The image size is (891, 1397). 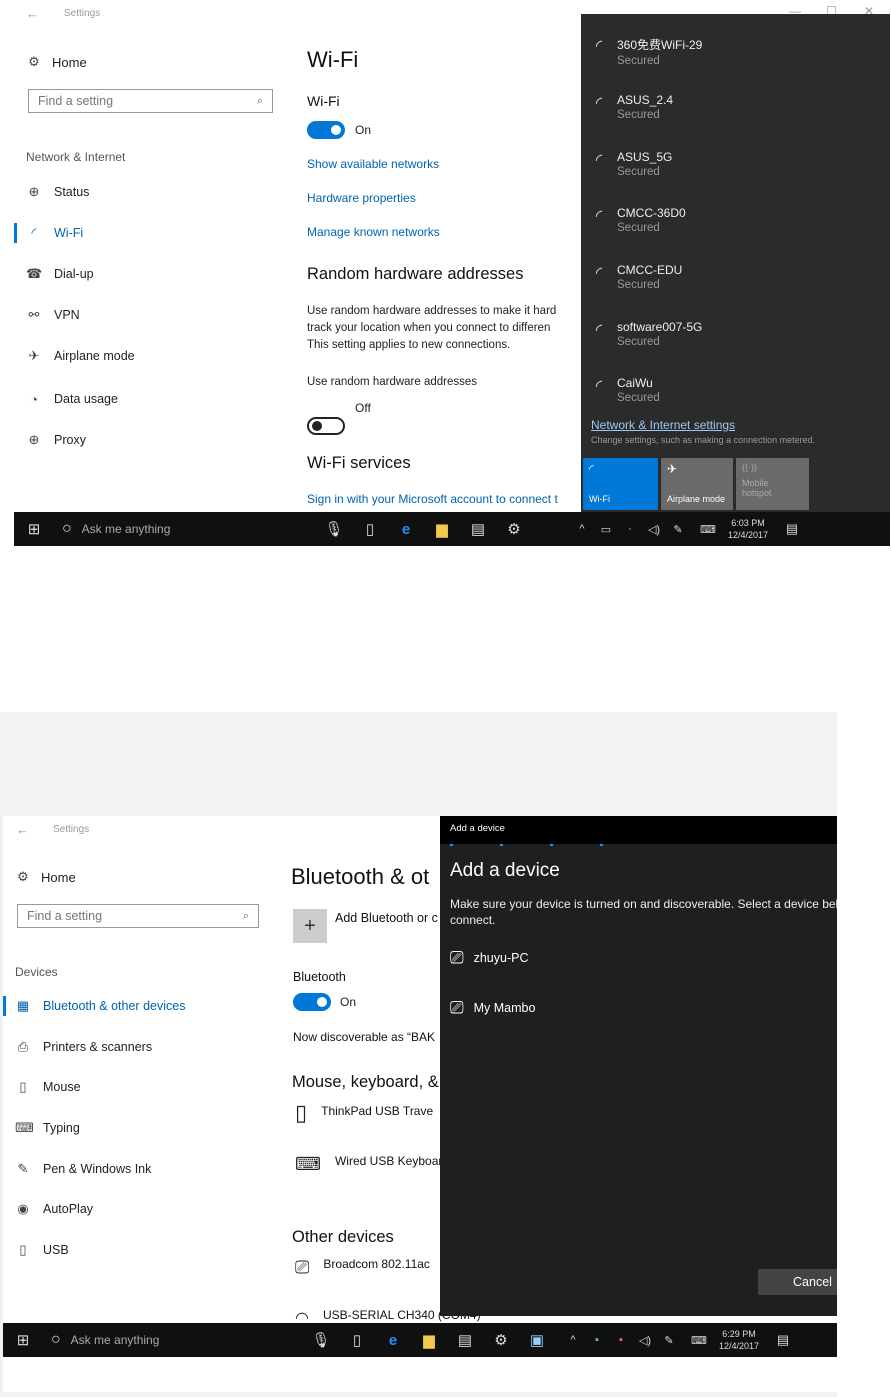 What do you see at coordinates (4, 1006) in the screenshot?
I see `active-indicator` at bounding box center [4, 1006].